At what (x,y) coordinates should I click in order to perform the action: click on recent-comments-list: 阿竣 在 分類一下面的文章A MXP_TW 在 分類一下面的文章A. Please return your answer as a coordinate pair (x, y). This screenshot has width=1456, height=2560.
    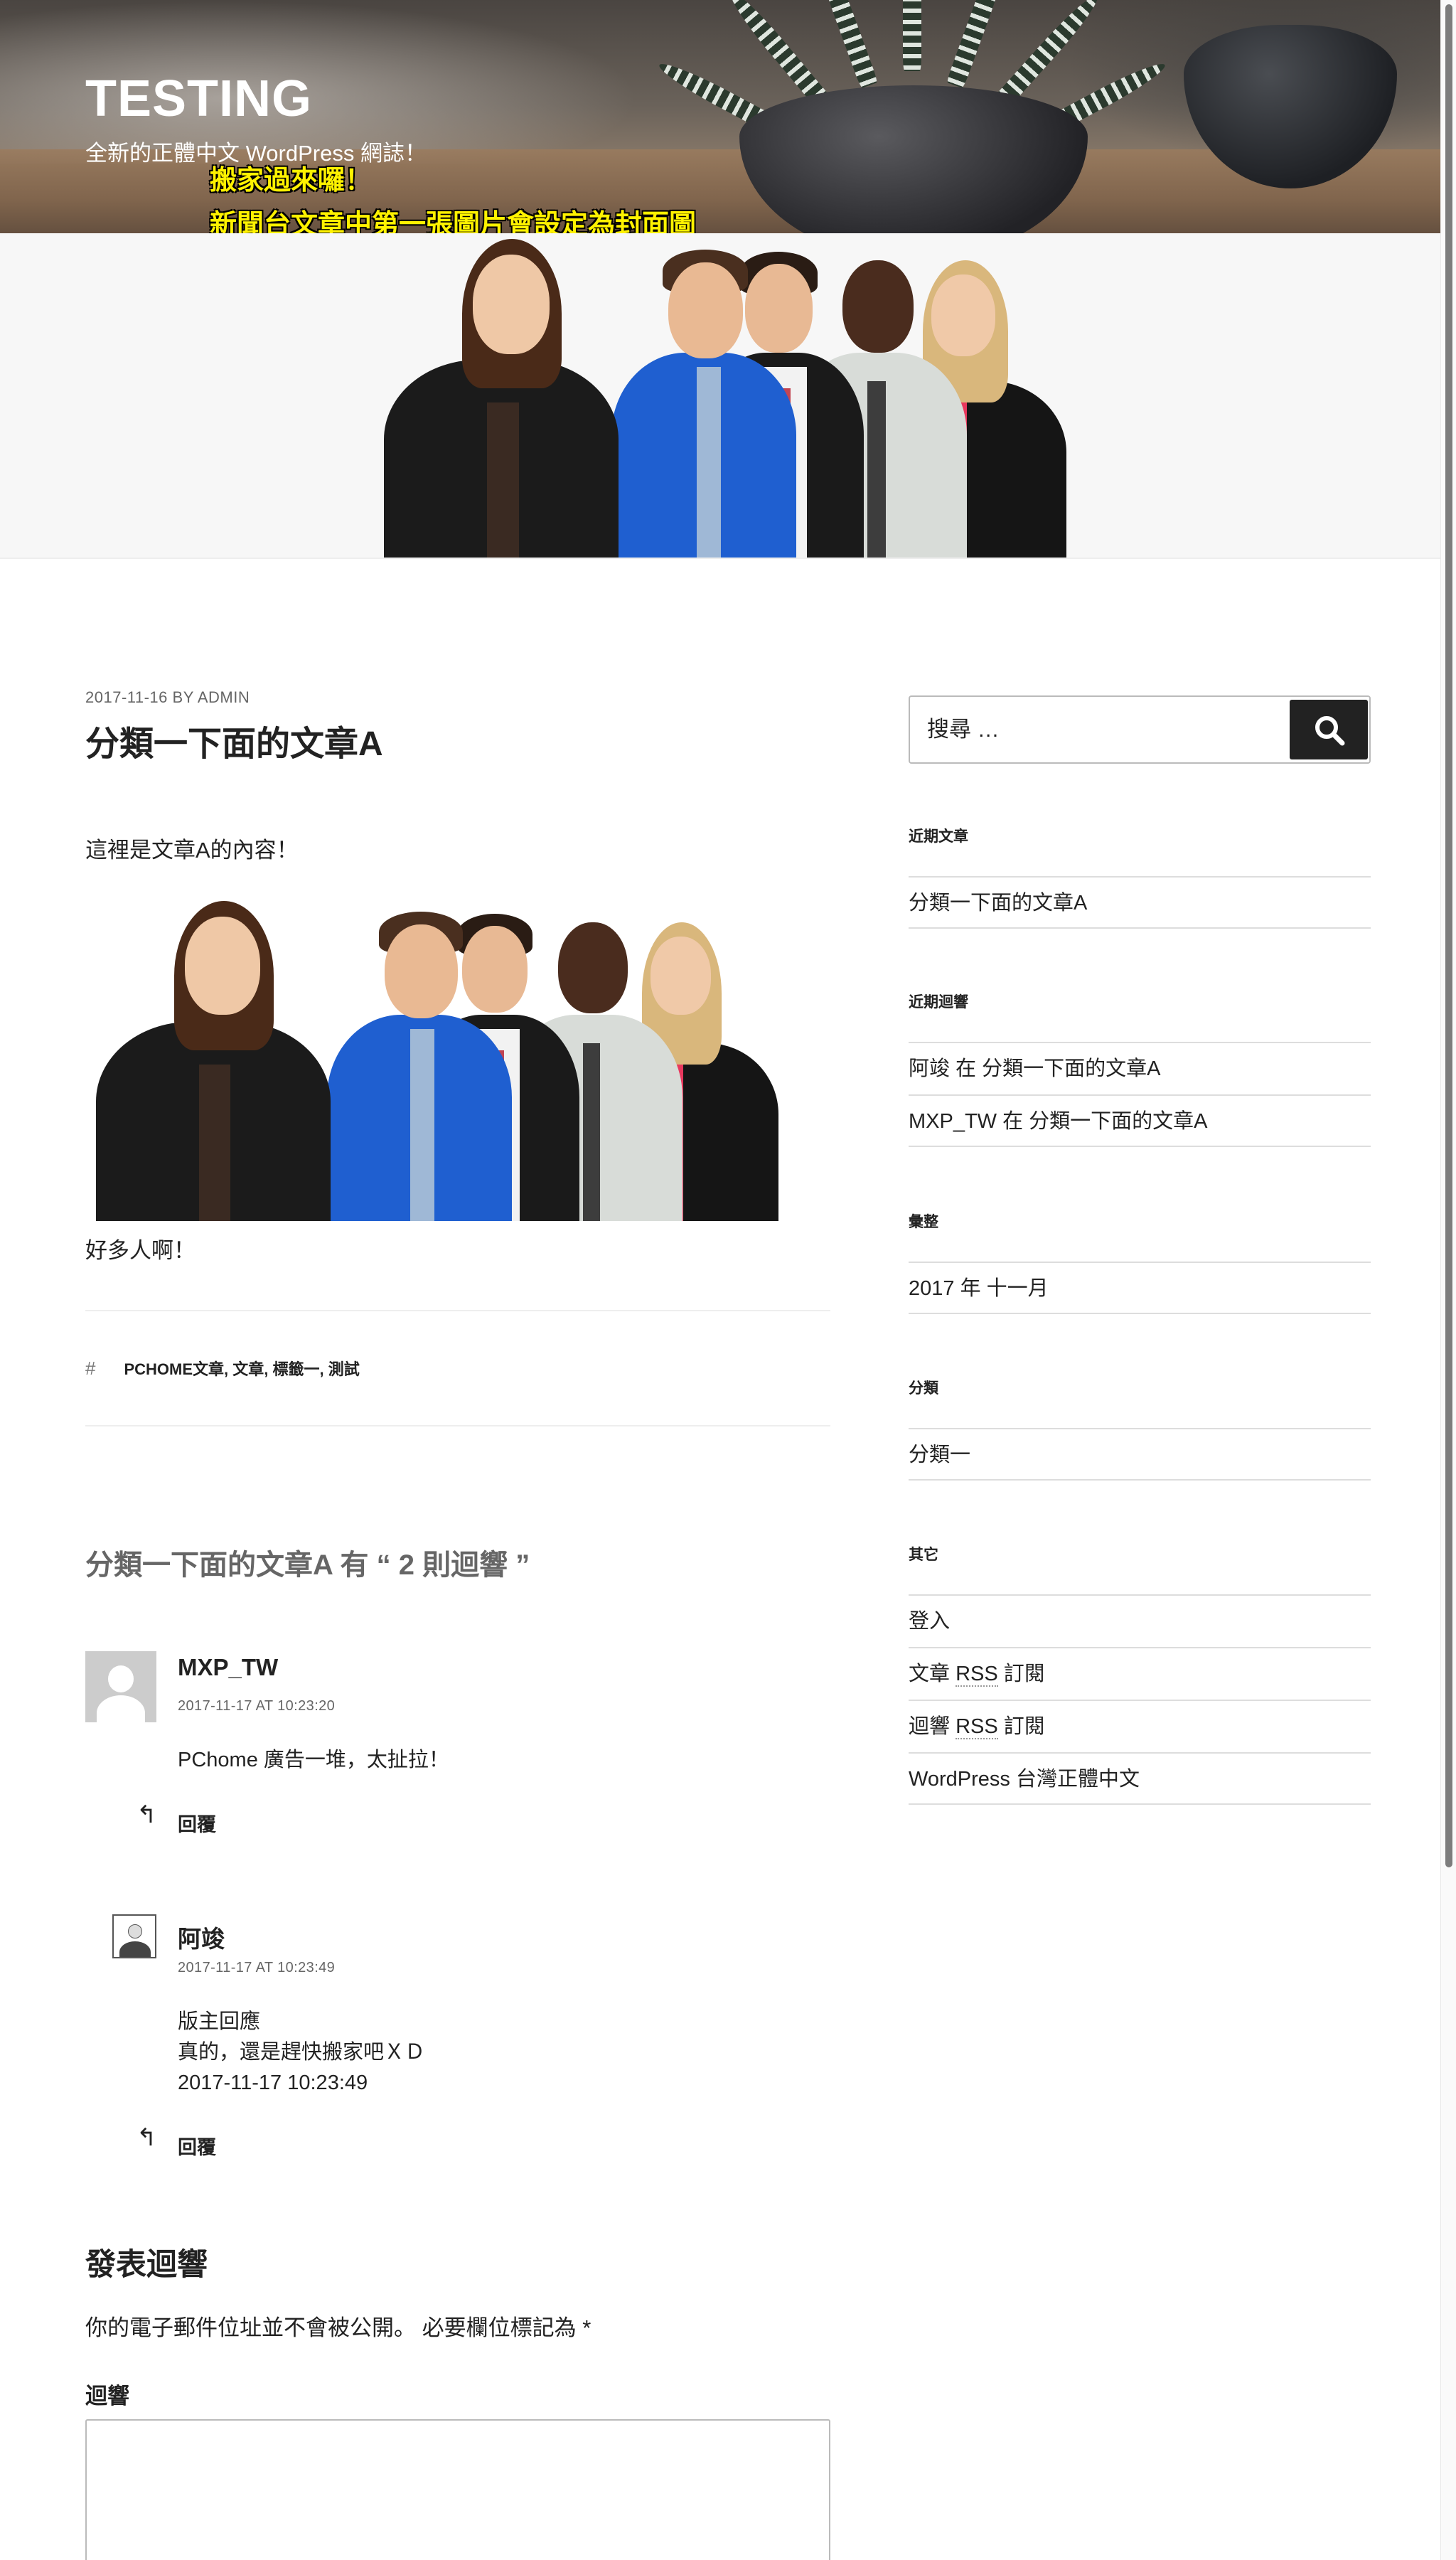
    Looking at the image, I should click on (1140, 1094).